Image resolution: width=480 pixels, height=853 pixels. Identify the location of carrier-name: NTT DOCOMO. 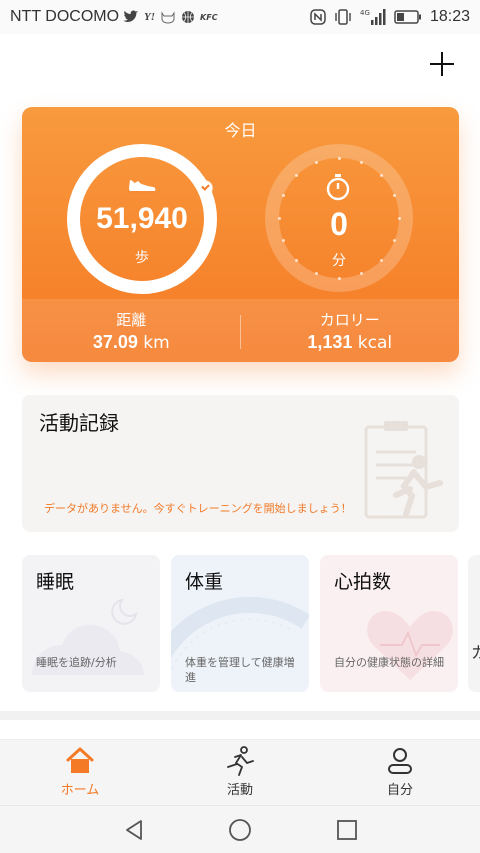
(65, 16).